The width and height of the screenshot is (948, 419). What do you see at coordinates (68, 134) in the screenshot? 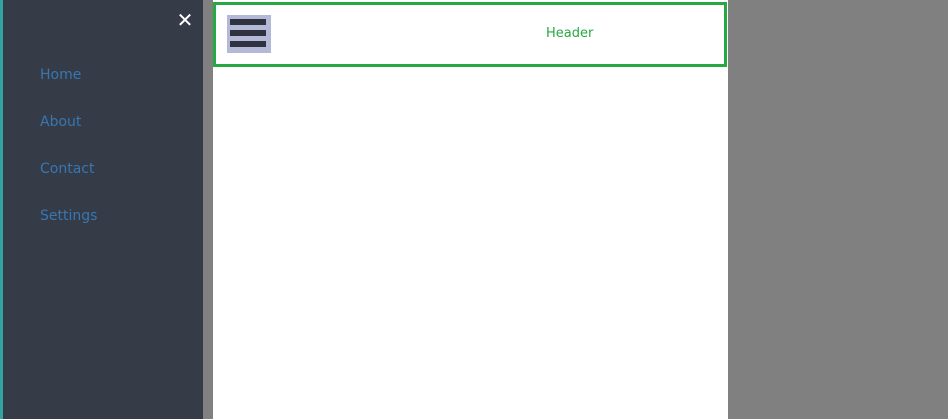
I see `sidebar-item-about: About` at bounding box center [68, 134].